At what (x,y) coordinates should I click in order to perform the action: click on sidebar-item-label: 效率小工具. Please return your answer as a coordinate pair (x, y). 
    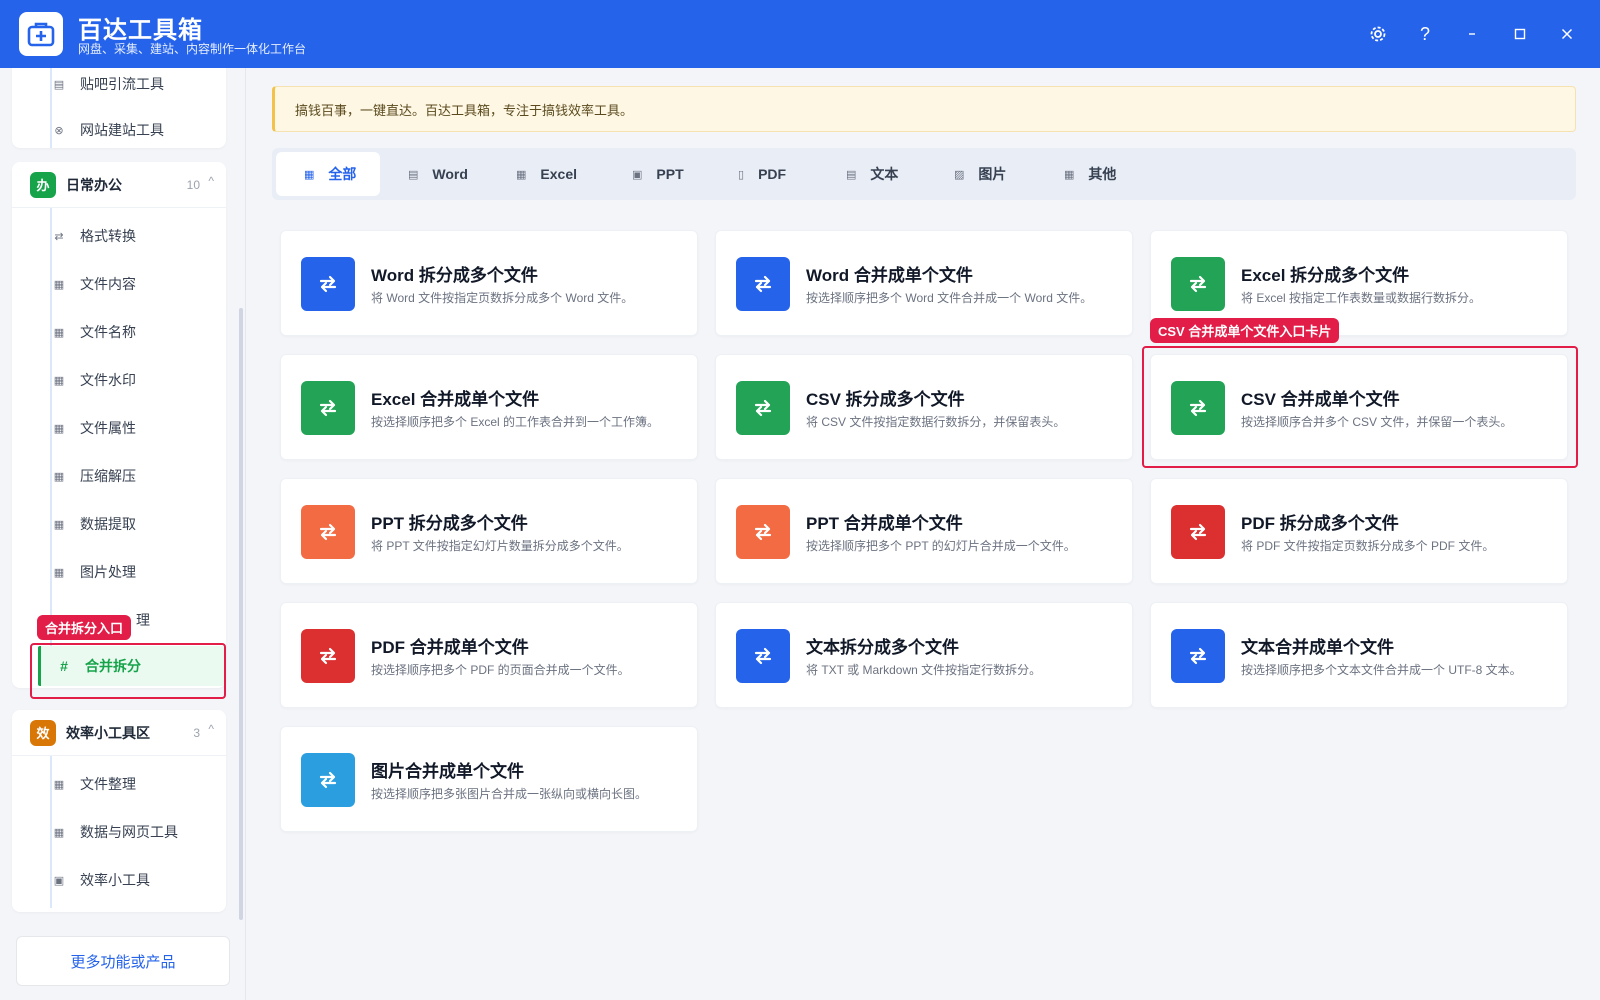
    Looking at the image, I should click on (115, 880).